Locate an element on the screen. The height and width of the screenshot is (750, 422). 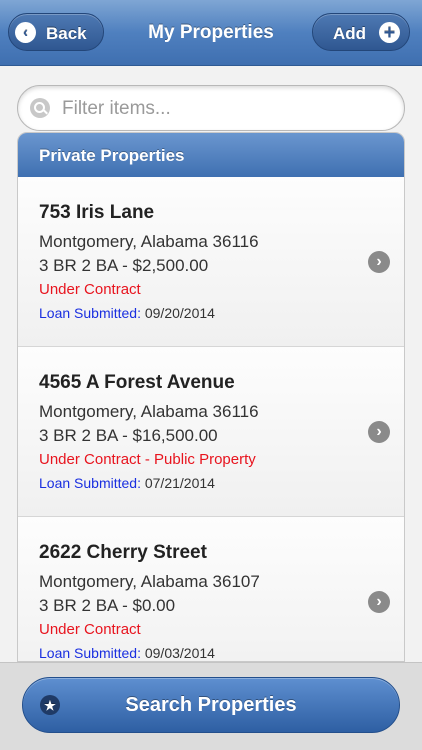
plus-icon: + is located at coordinates (389, 32).